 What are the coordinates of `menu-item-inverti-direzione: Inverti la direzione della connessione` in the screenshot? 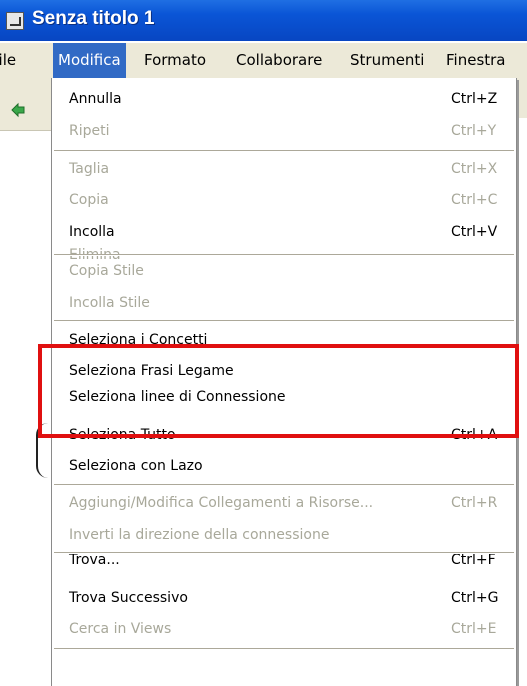 It's located at (284, 535).